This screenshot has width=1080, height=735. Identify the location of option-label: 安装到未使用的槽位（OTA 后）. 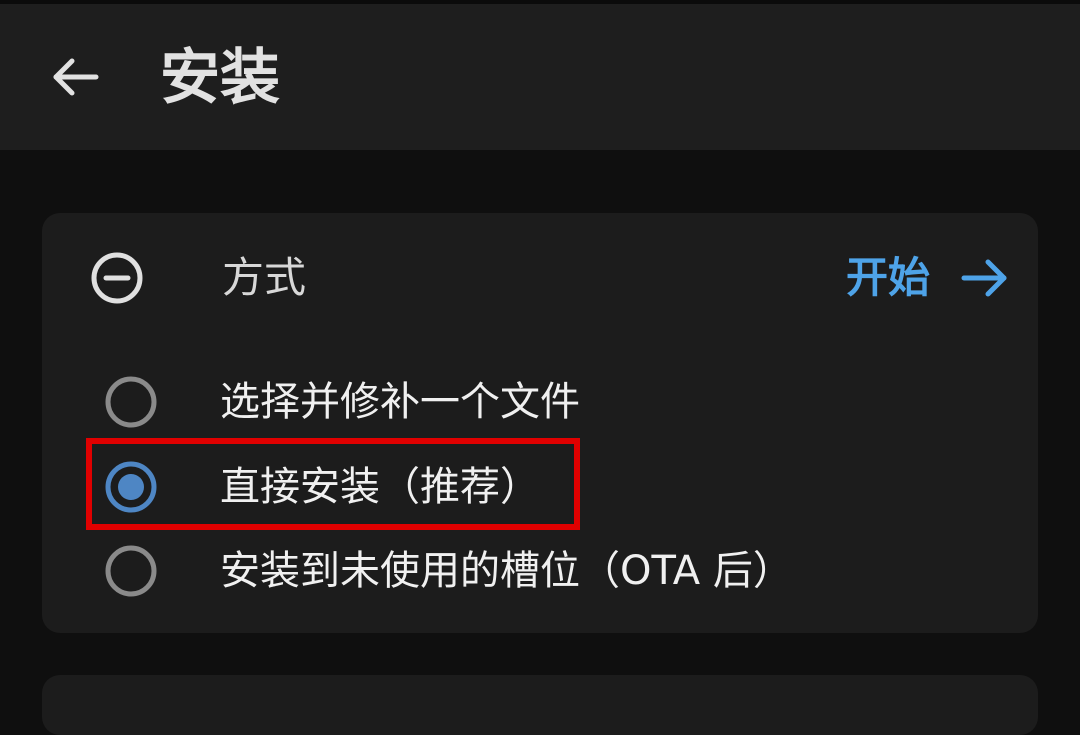
(506, 571).